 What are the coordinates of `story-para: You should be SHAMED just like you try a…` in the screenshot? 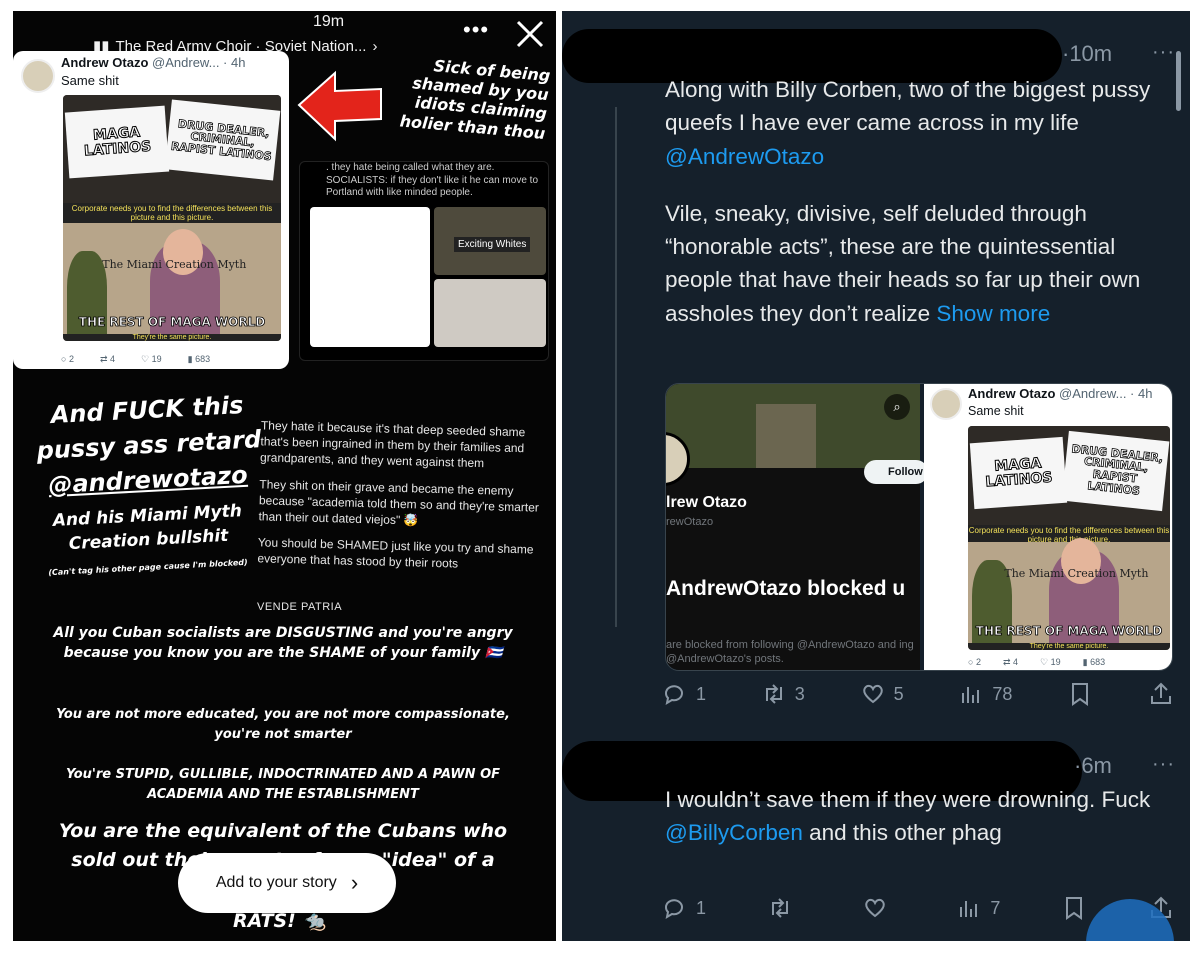 It's located at (395, 553).